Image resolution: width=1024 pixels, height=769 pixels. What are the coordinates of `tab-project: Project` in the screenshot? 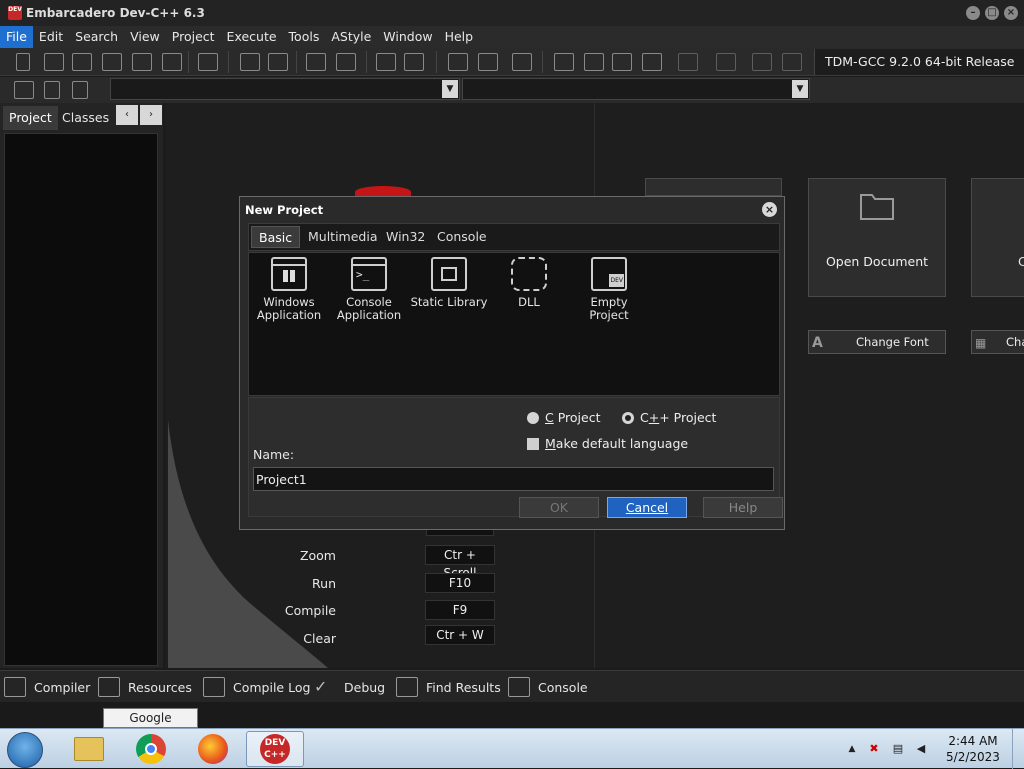 It's located at (30, 118).